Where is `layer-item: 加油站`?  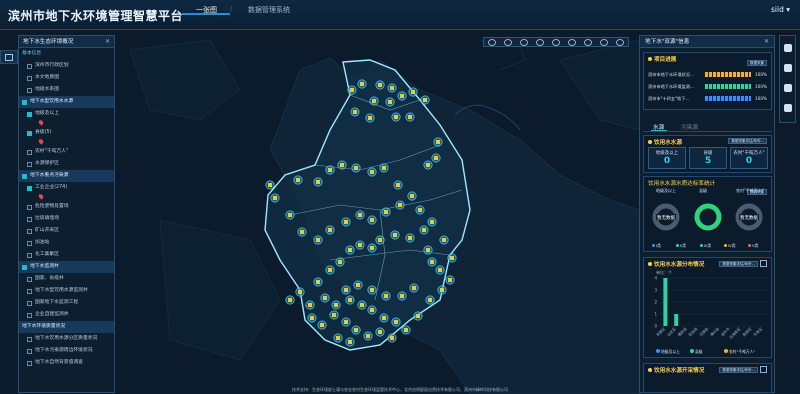 layer-item: 加油站 is located at coordinates (66, 243).